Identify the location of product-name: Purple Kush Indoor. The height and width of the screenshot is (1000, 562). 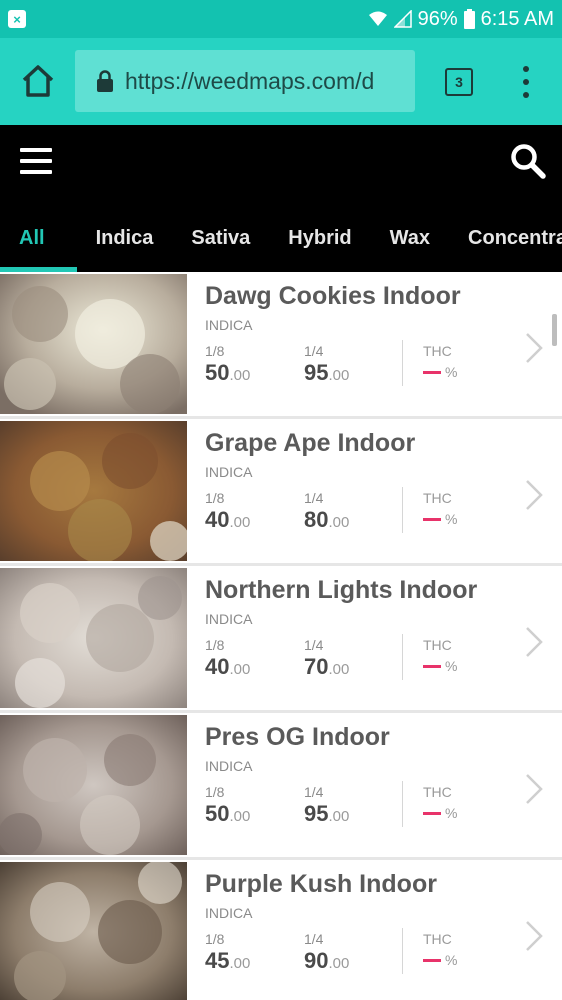
(321, 884).